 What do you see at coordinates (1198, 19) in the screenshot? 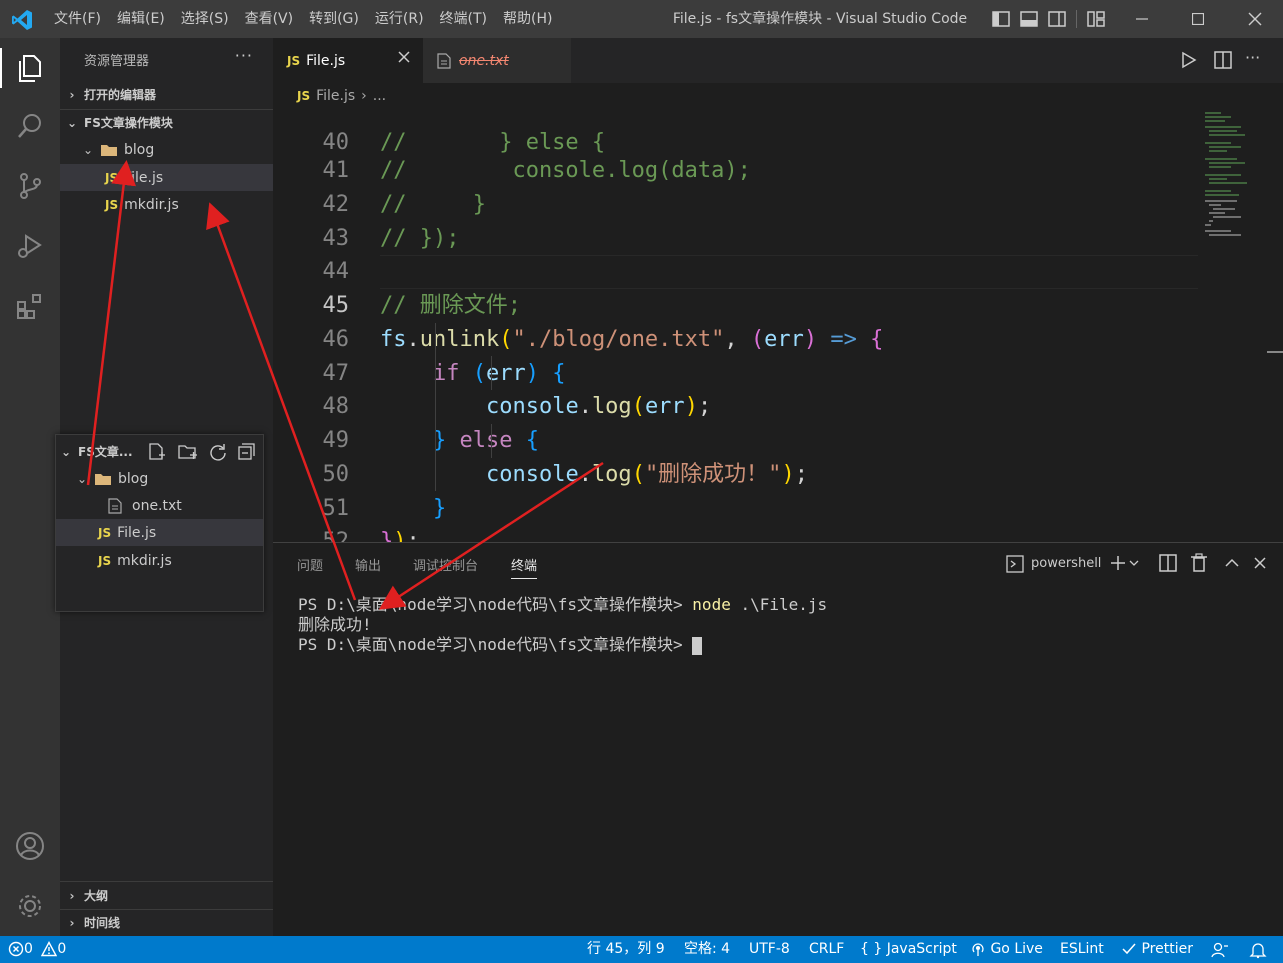
I see `maximize-button` at bounding box center [1198, 19].